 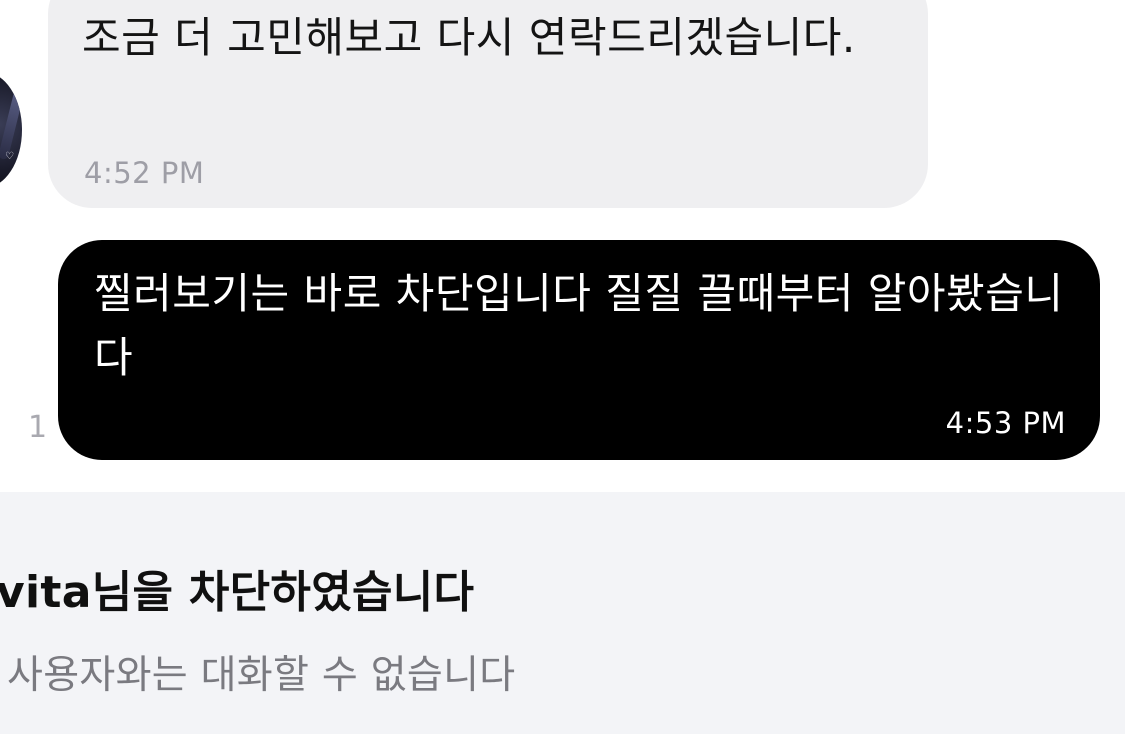 I want to click on incoming-message-timestamp: 4:52 PM, so click(x=144, y=173).